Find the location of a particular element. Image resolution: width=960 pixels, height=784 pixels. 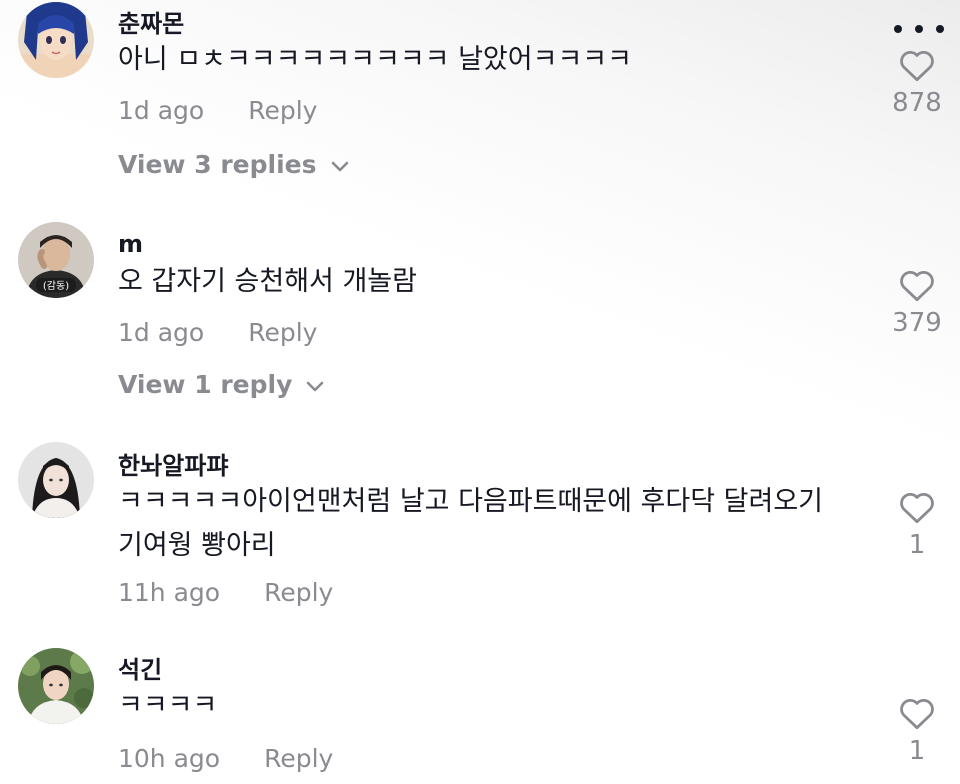

comment-time: 10h ago is located at coordinates (169, 758).